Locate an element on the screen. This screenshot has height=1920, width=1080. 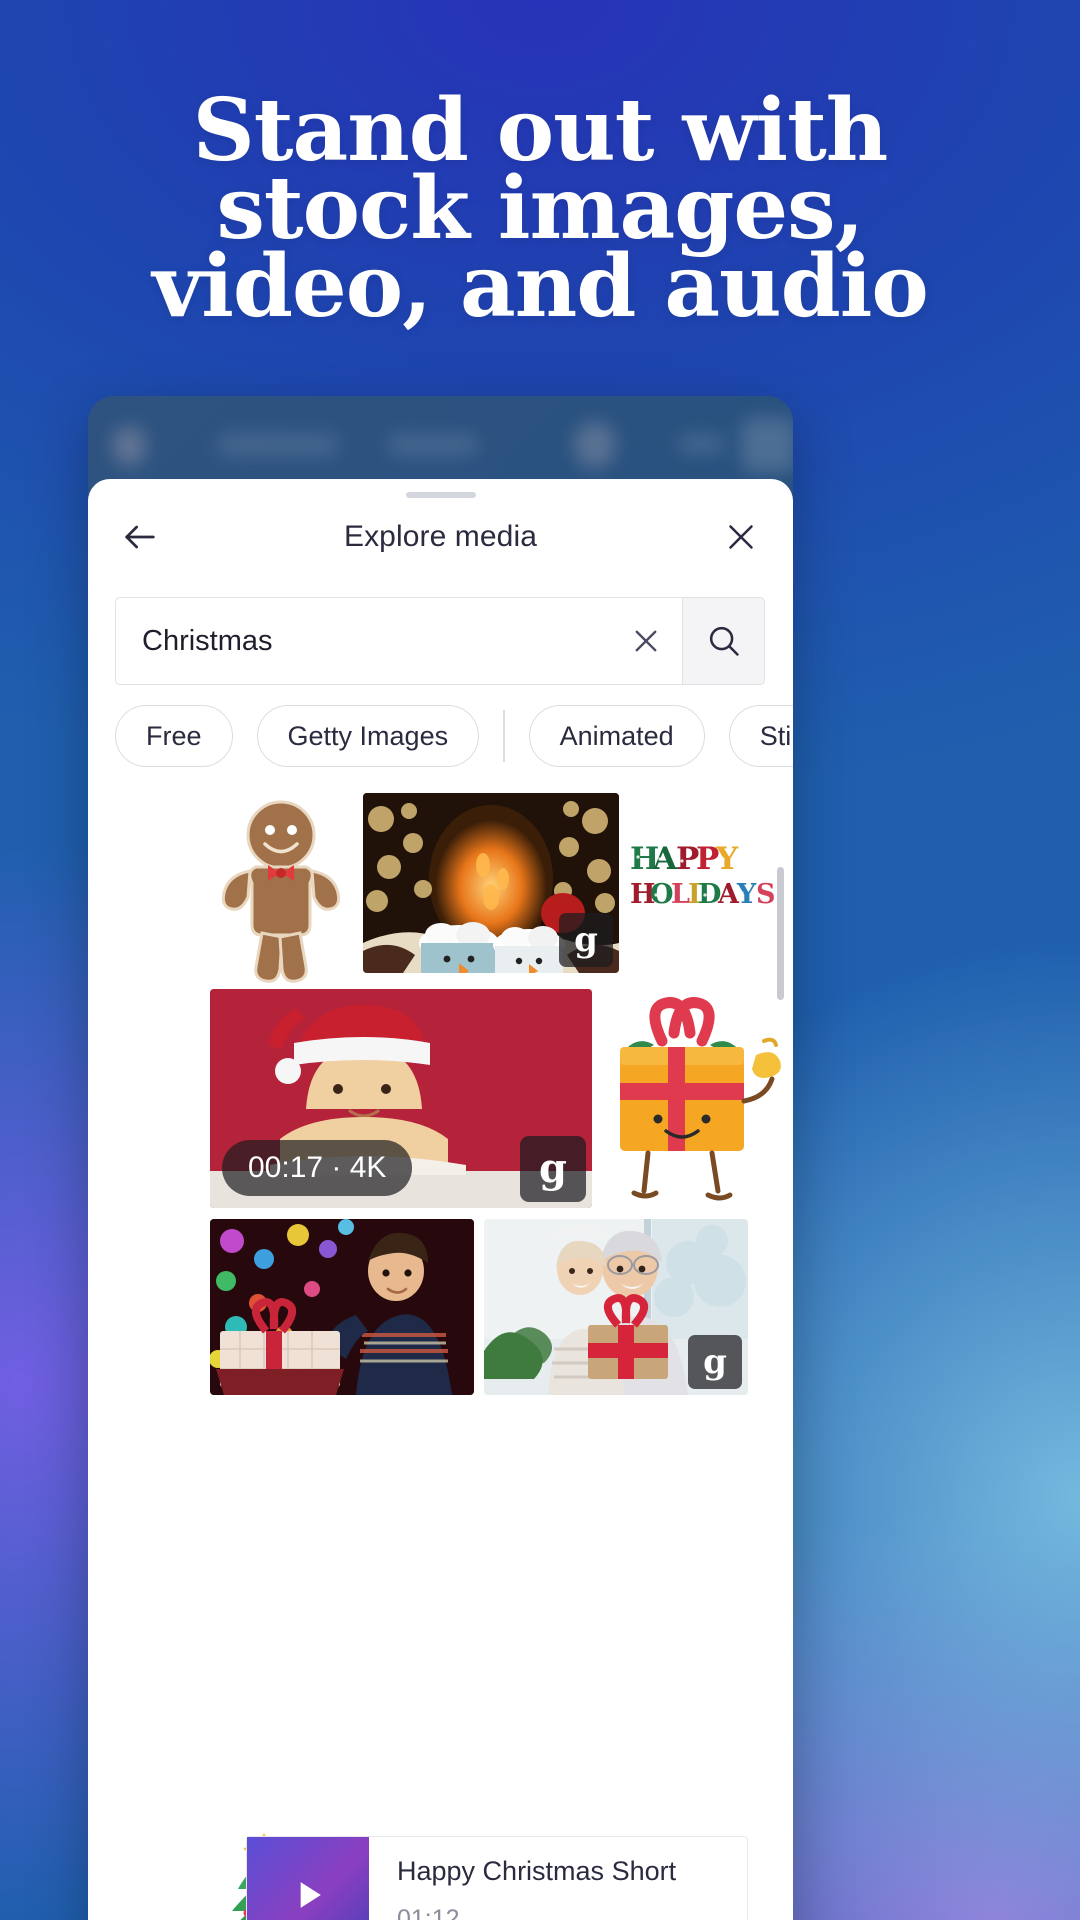
close-button is located at coordinates (741, 537).